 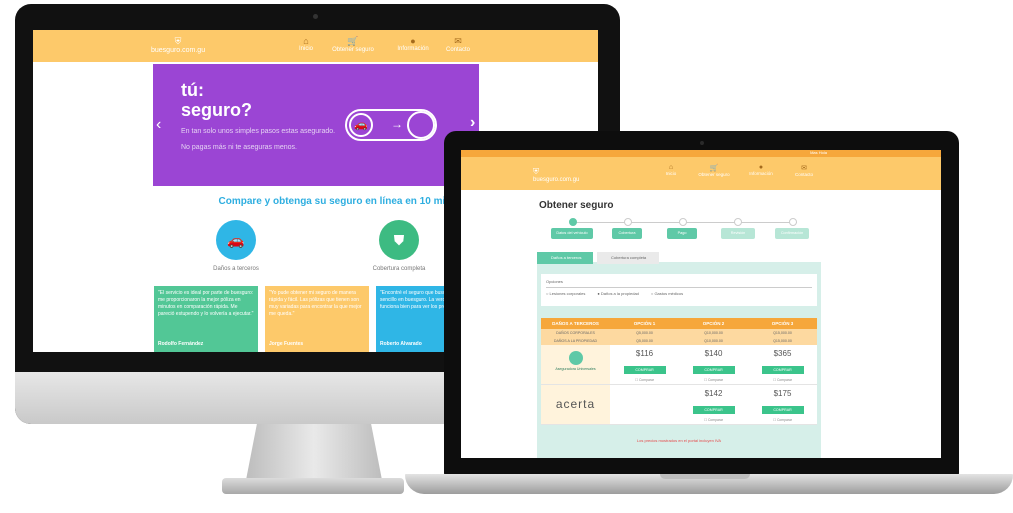 I want to click on mail-icon: ✉, so click(x=804, y=168).